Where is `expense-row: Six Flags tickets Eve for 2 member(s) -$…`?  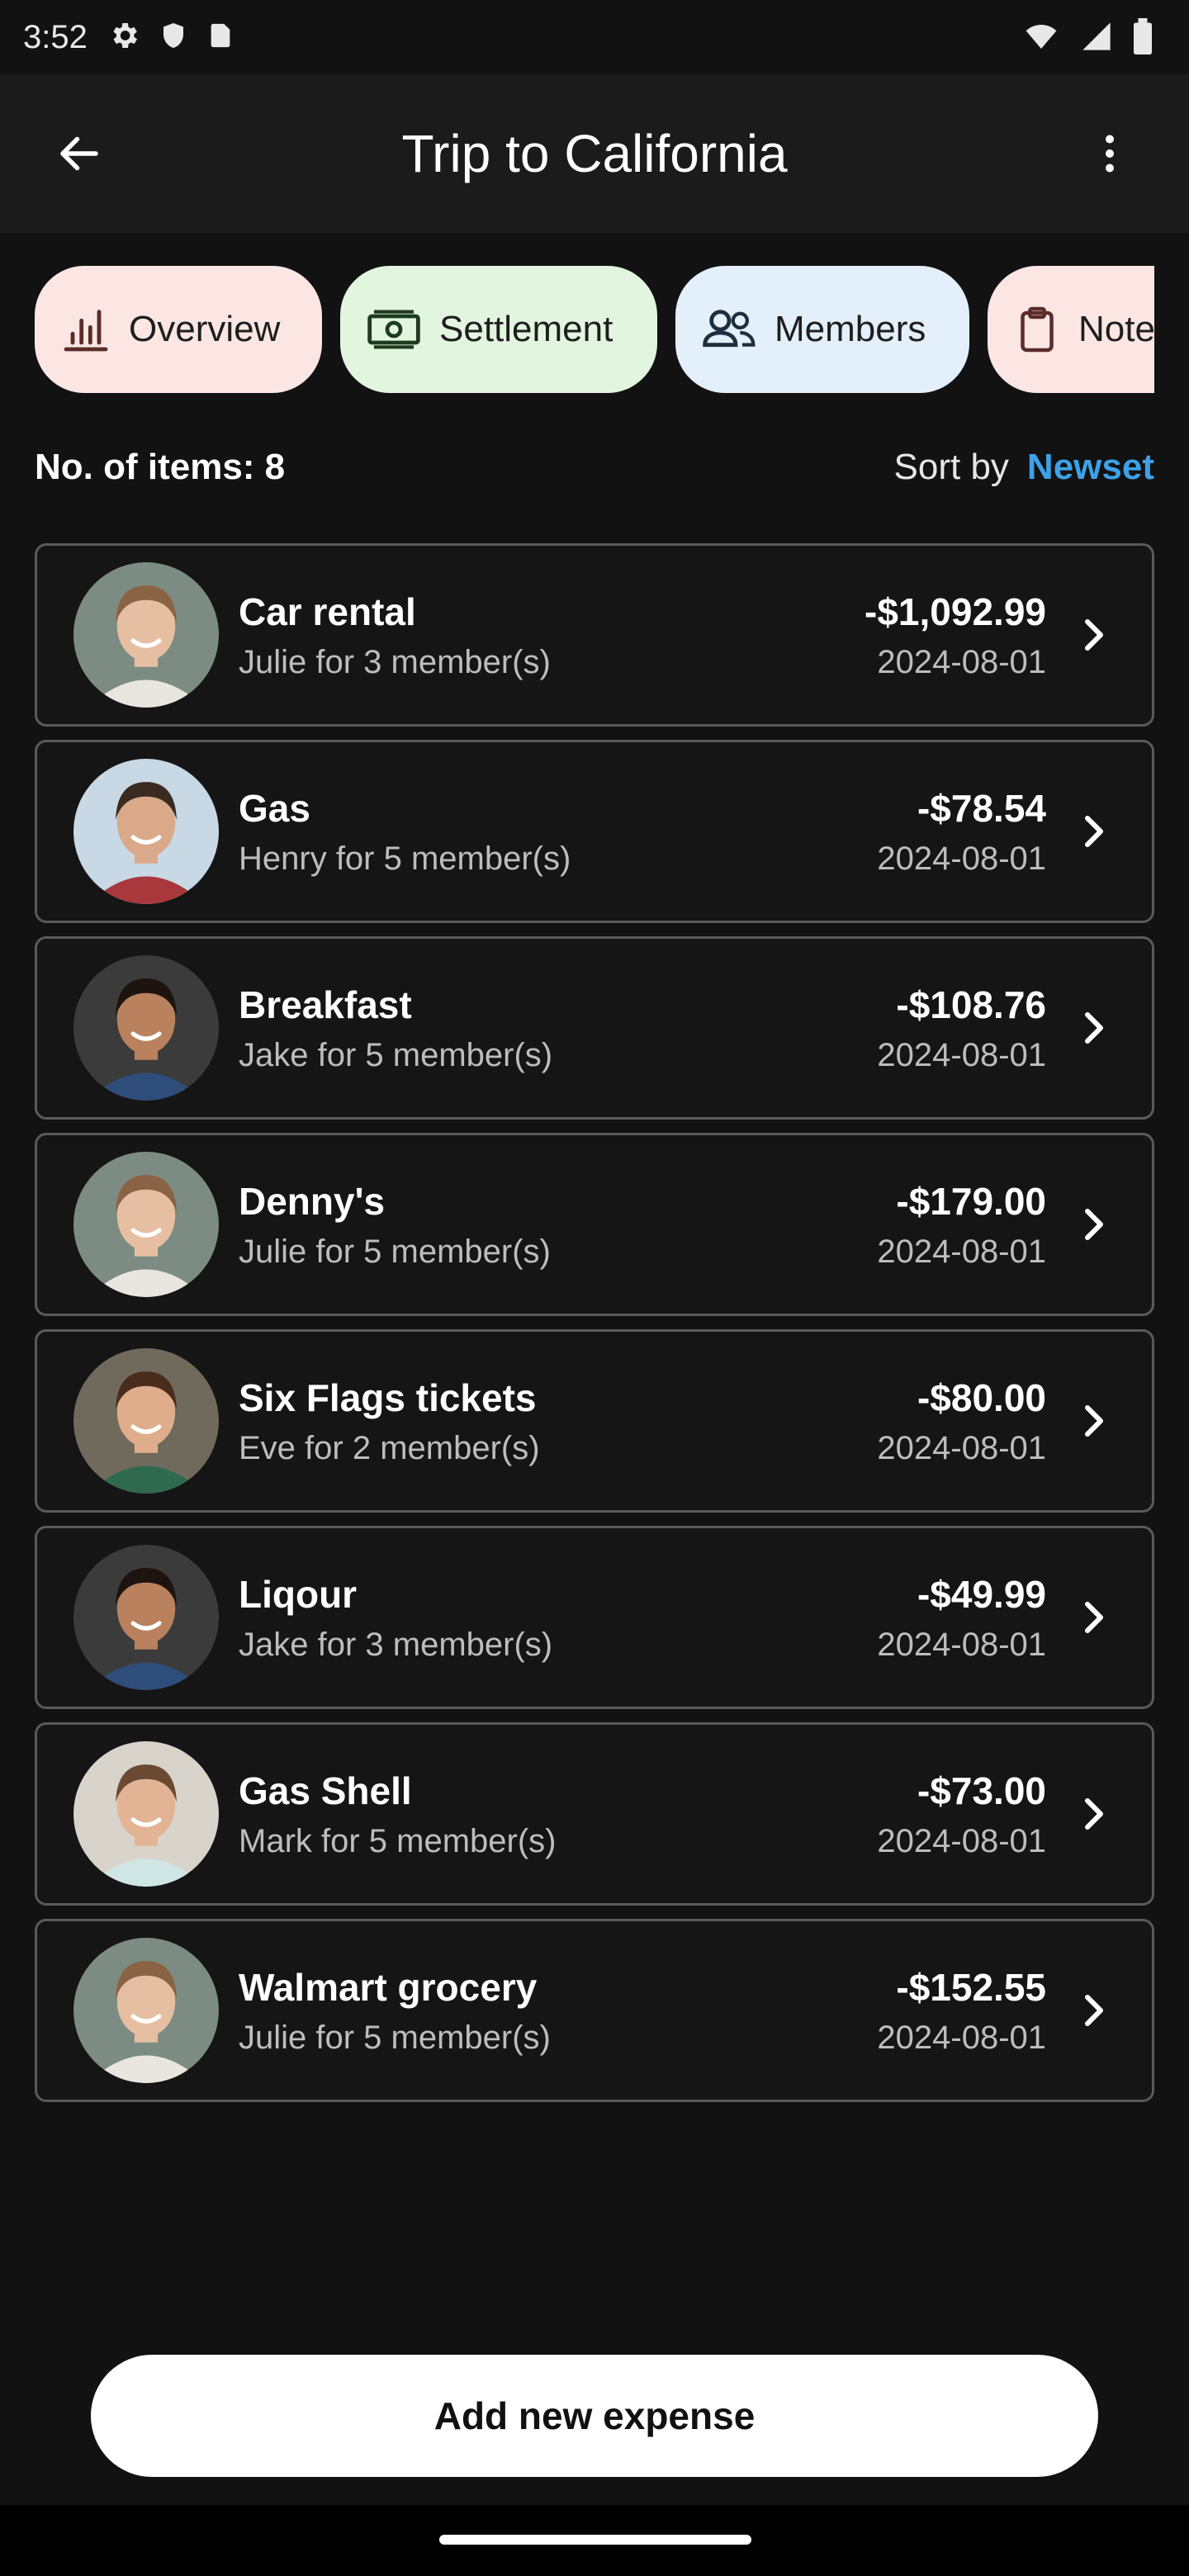
expense-row: Six Flags tickets Eve for 2 member(s) -$… is located at coordinates (594, 1421).